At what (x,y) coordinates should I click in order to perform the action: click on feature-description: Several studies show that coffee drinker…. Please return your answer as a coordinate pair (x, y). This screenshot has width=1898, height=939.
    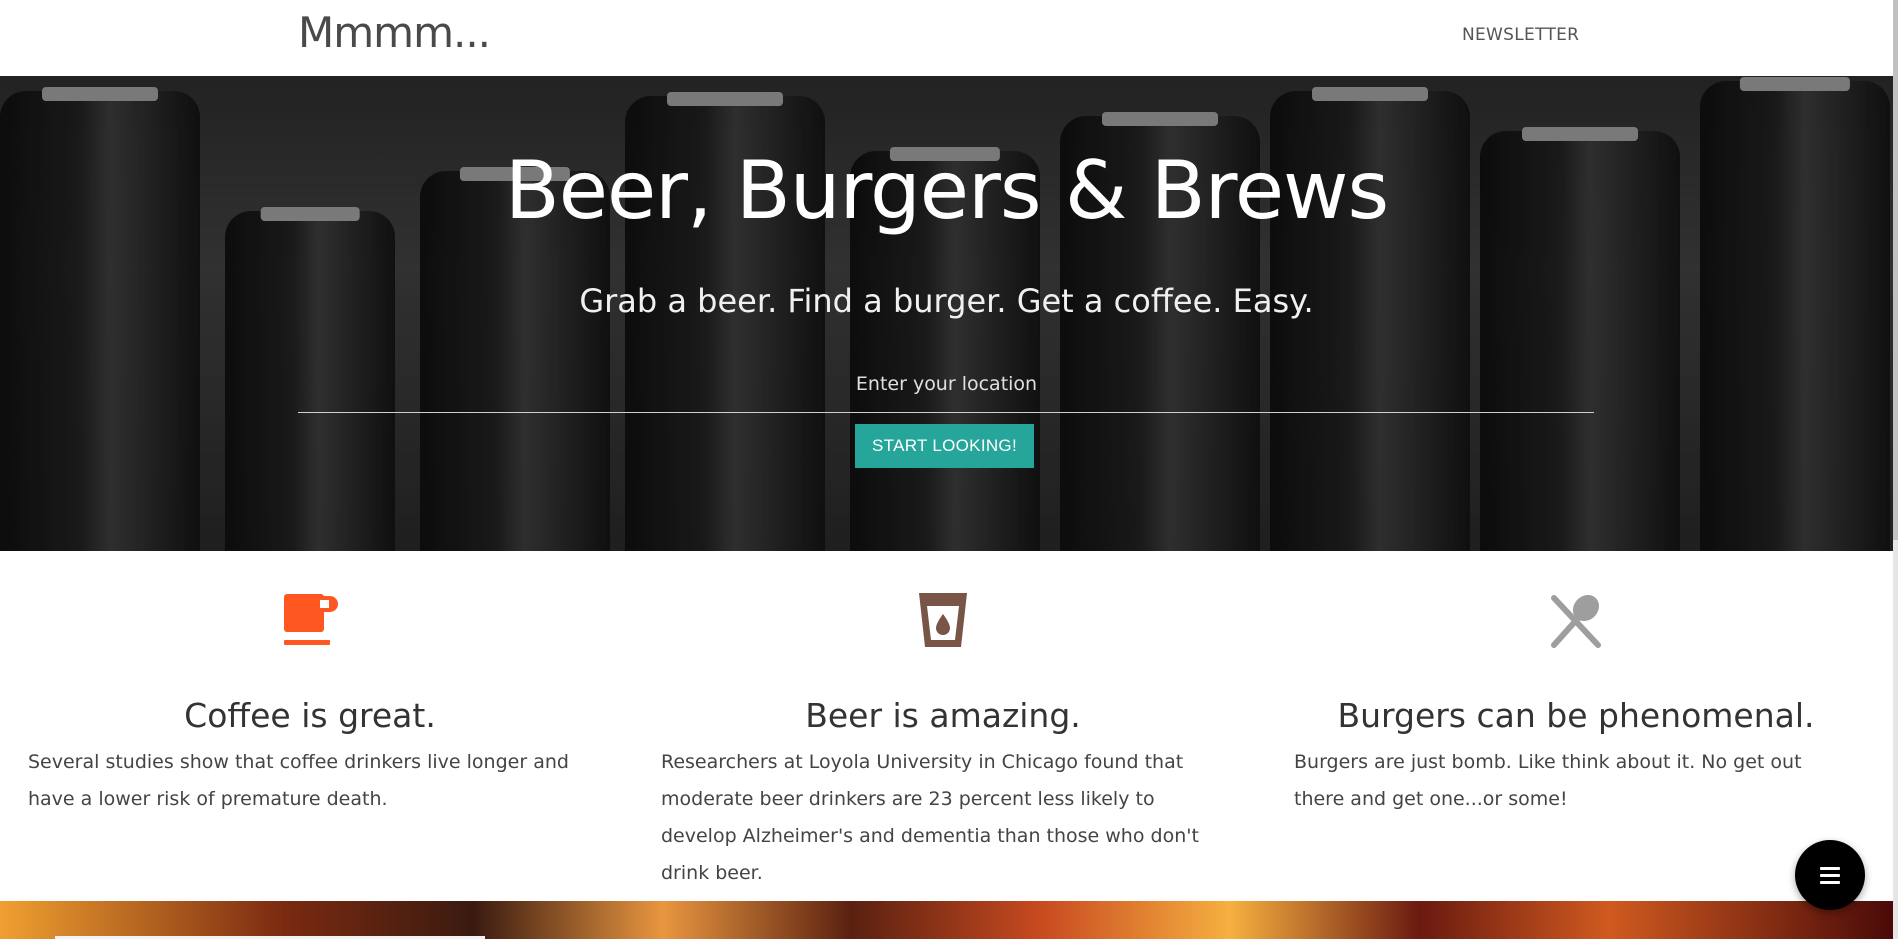
    Looking at the image, I should click on (298, 780).